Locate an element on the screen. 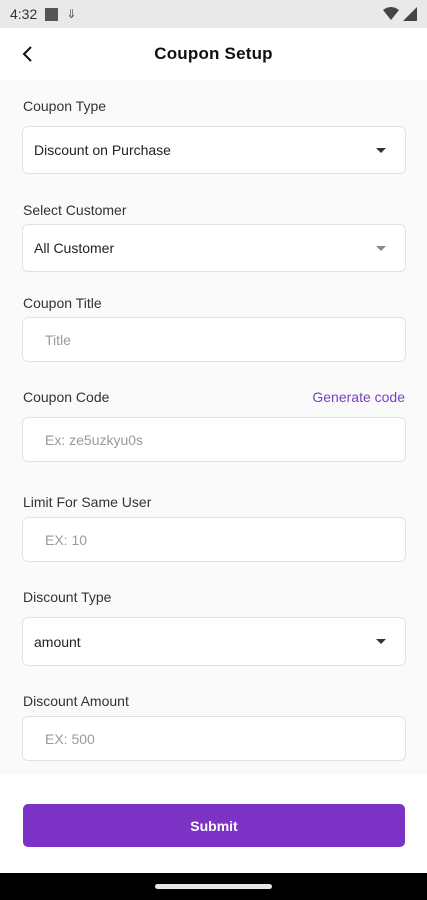 This screenshot has width=427, height=900. coupon-title-label: Coupon Title is located at coordinates (62, 303).